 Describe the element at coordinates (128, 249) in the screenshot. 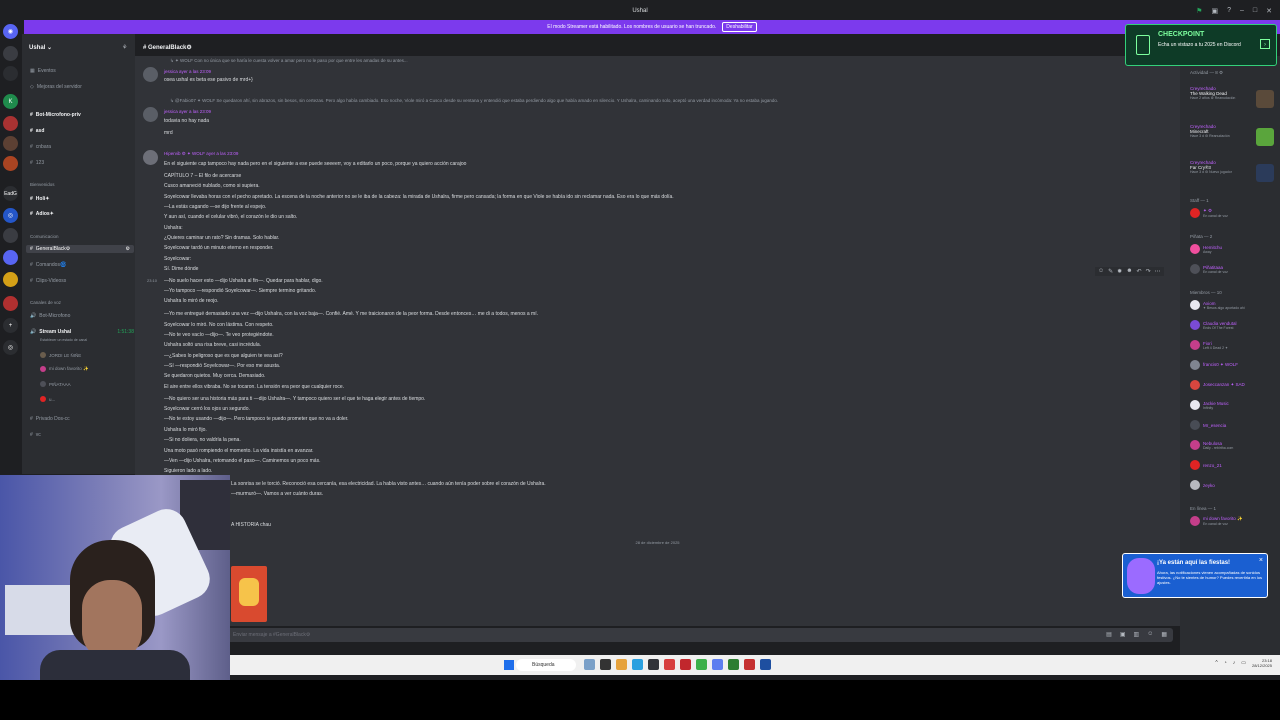

I see `settings-icon: ⚙` at that location.